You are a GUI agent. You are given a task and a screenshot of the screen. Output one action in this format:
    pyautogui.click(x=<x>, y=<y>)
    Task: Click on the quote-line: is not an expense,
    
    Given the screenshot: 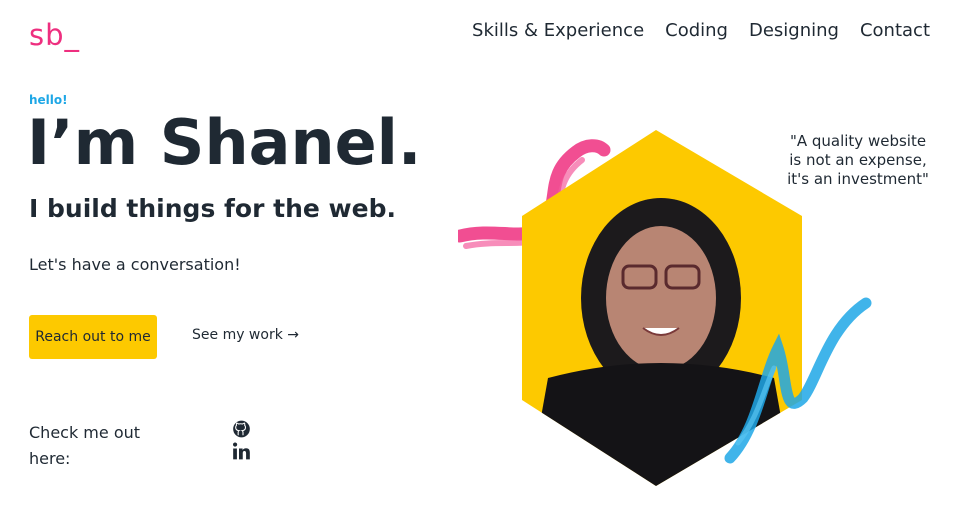 What is the action you would take?
    pyautogui.click(x=858, y=160)
    